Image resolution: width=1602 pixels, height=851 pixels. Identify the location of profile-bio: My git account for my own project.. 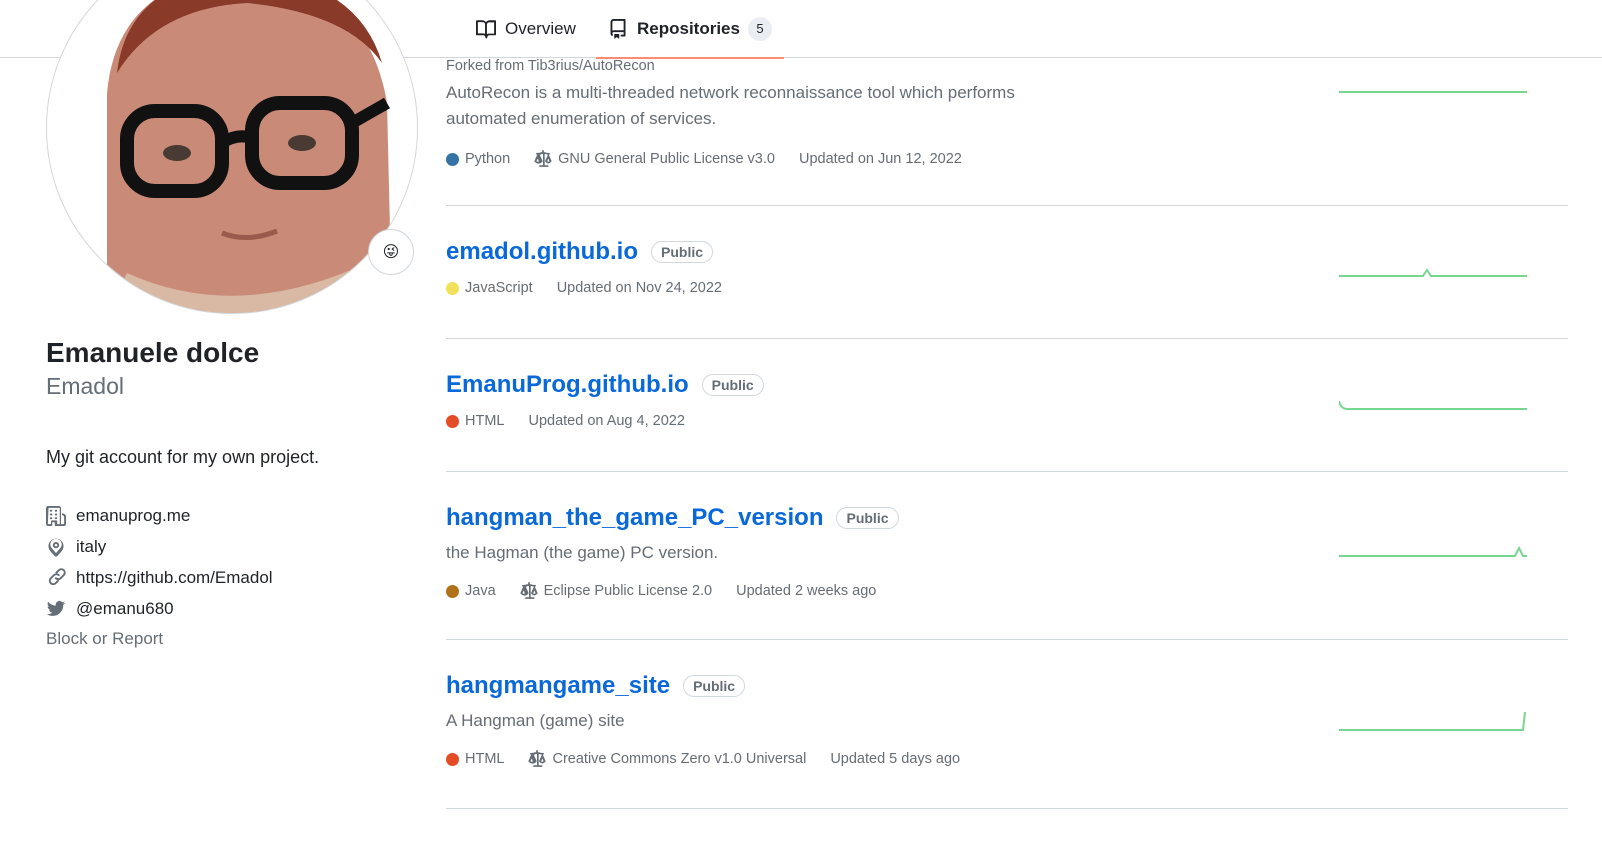
(183, 457).